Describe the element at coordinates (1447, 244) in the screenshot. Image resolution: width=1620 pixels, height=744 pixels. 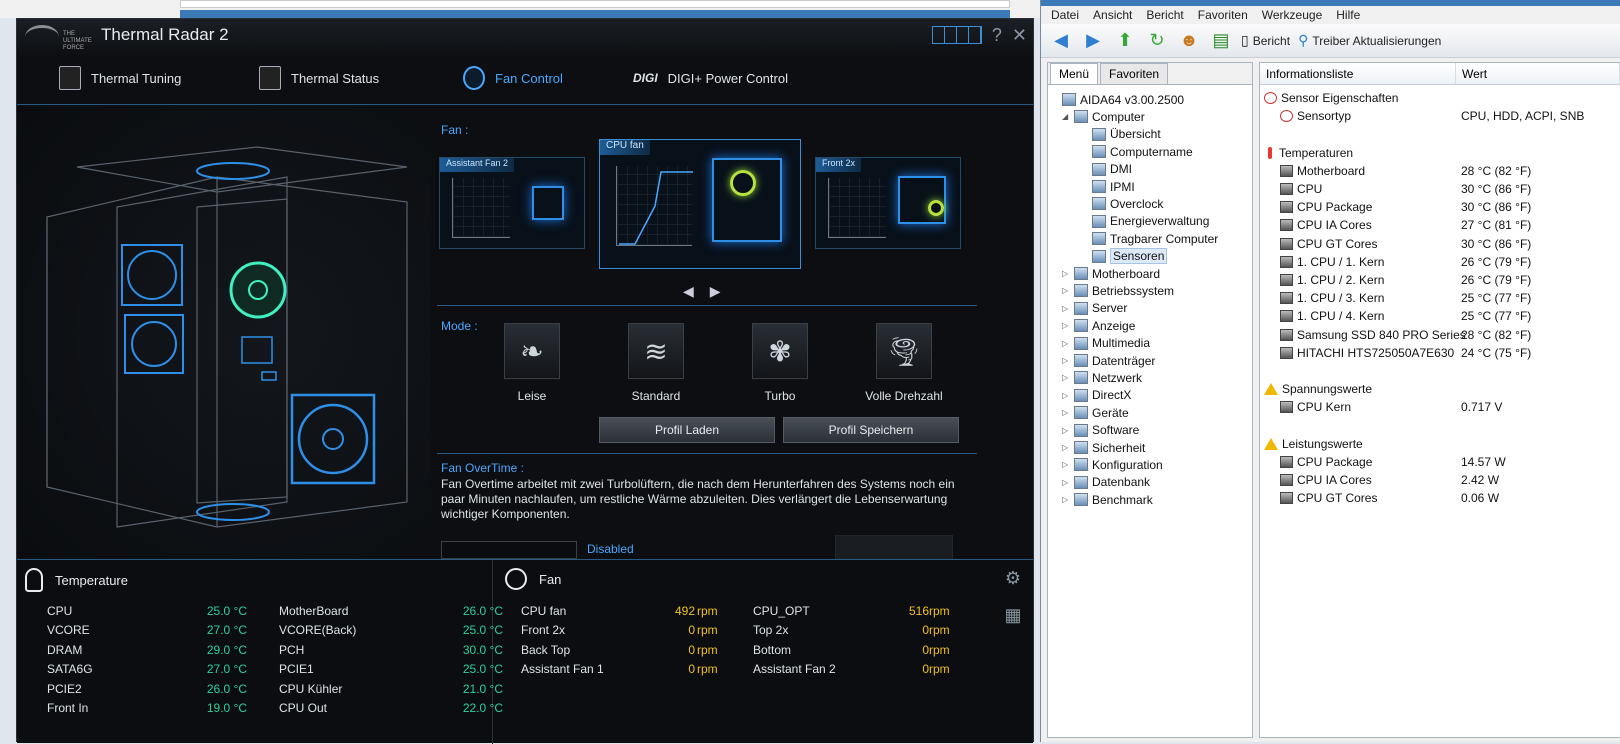
I see `list-row: CPU GT Cores 30 °C (86 °F)` at that location.